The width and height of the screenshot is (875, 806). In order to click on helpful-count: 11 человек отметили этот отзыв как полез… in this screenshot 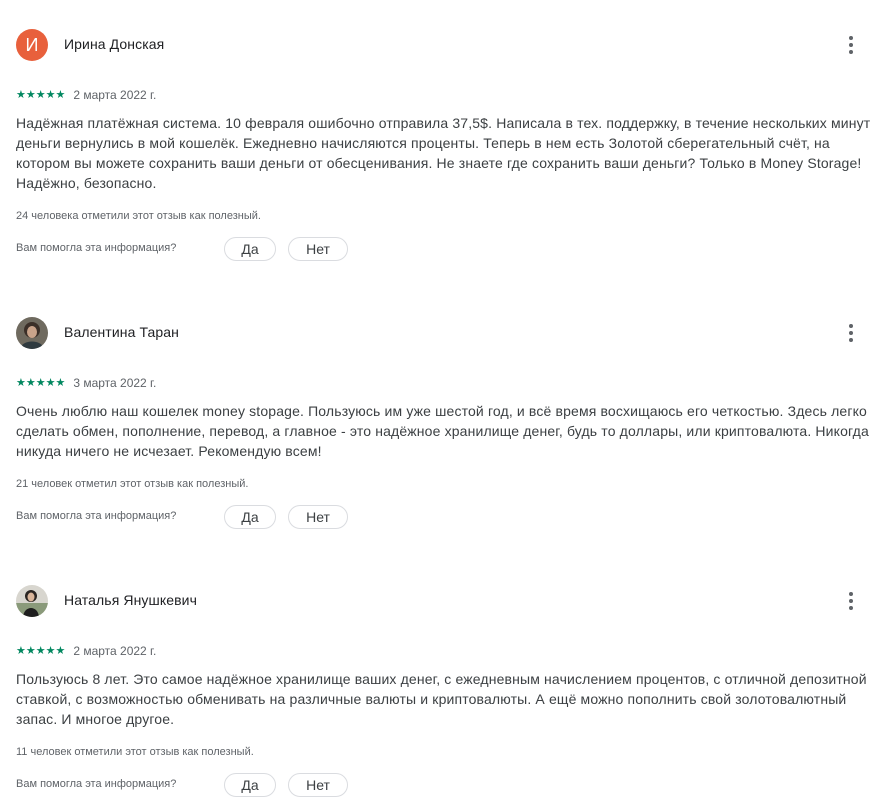, I will do `click(135, 752)`.